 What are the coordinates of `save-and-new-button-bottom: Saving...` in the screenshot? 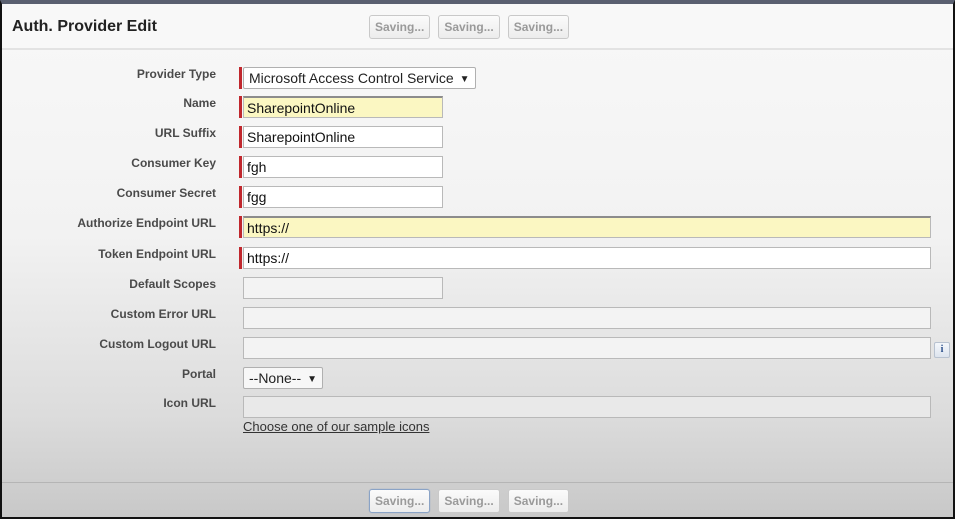 It's located at (469, 501).